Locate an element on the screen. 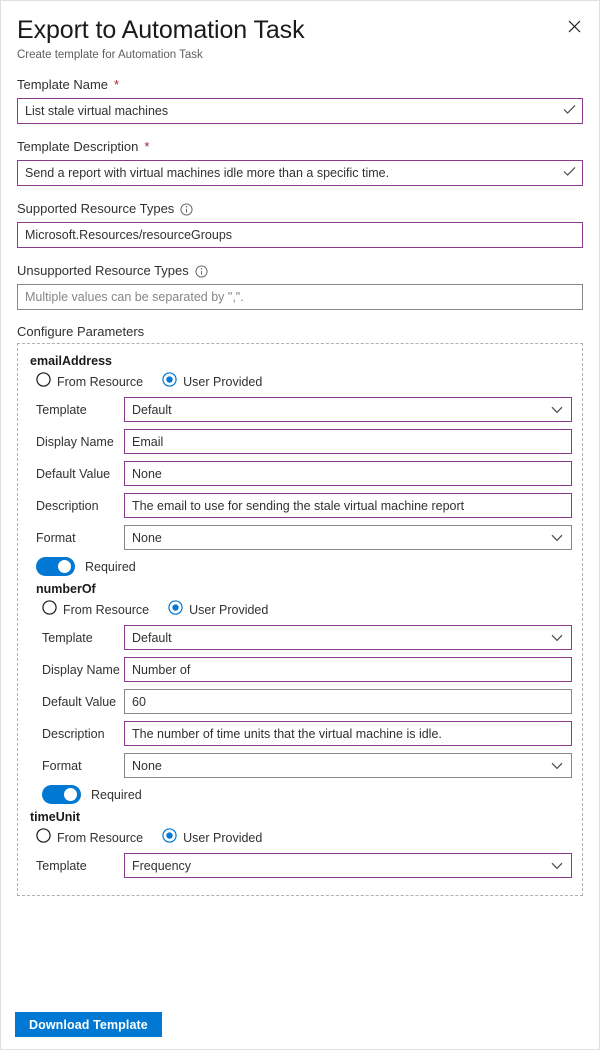  supported-resource-types-input is located at coordinates (300, 235).